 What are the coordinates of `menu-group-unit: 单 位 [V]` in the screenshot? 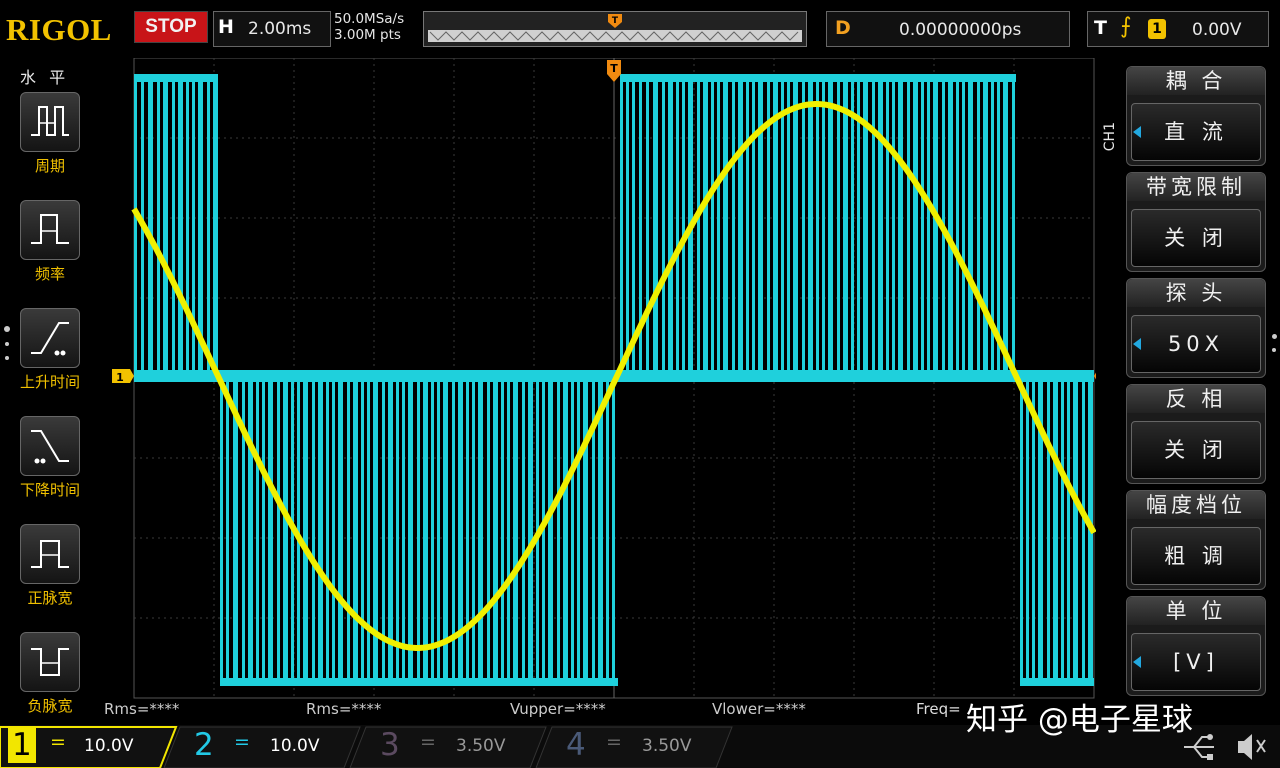 It's located at (1196, 646).